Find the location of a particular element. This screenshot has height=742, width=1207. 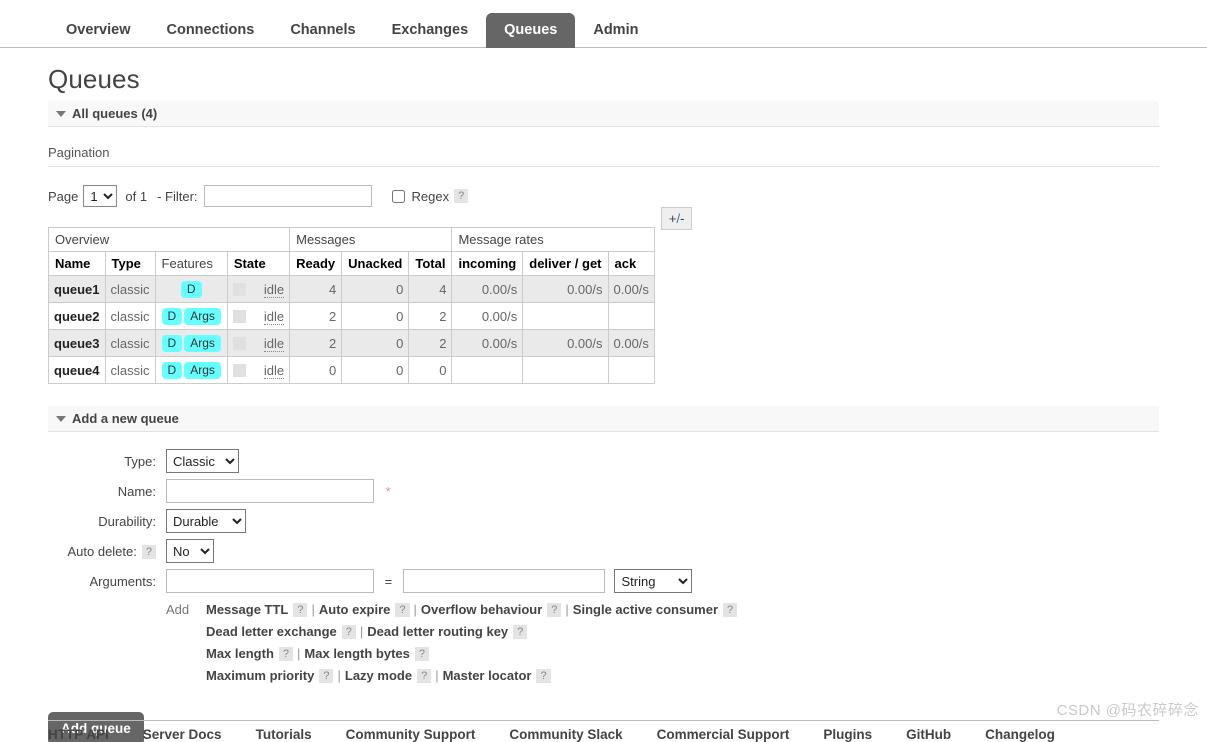

column-header-features: Features is located at coordinates (191, 263).